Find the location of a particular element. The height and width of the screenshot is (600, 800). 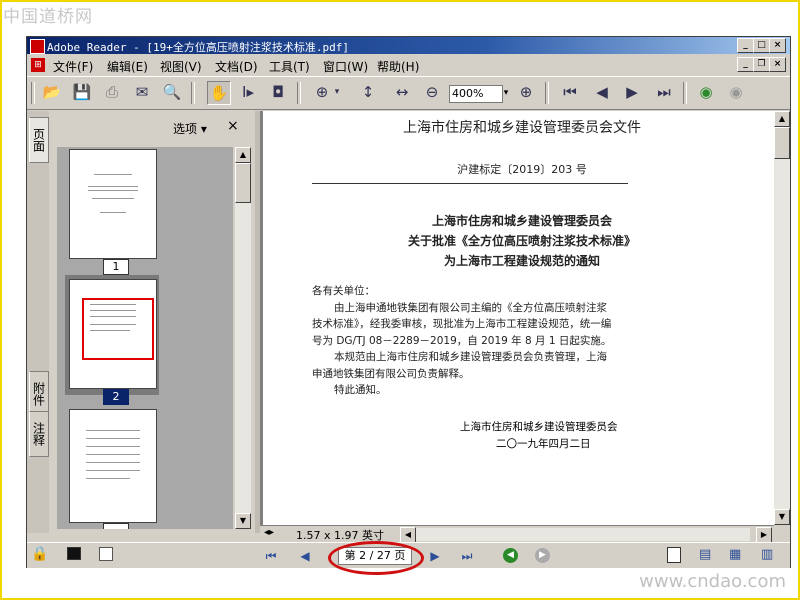

hand-tool-icon: ✋ is located at coordinates (219, 93).